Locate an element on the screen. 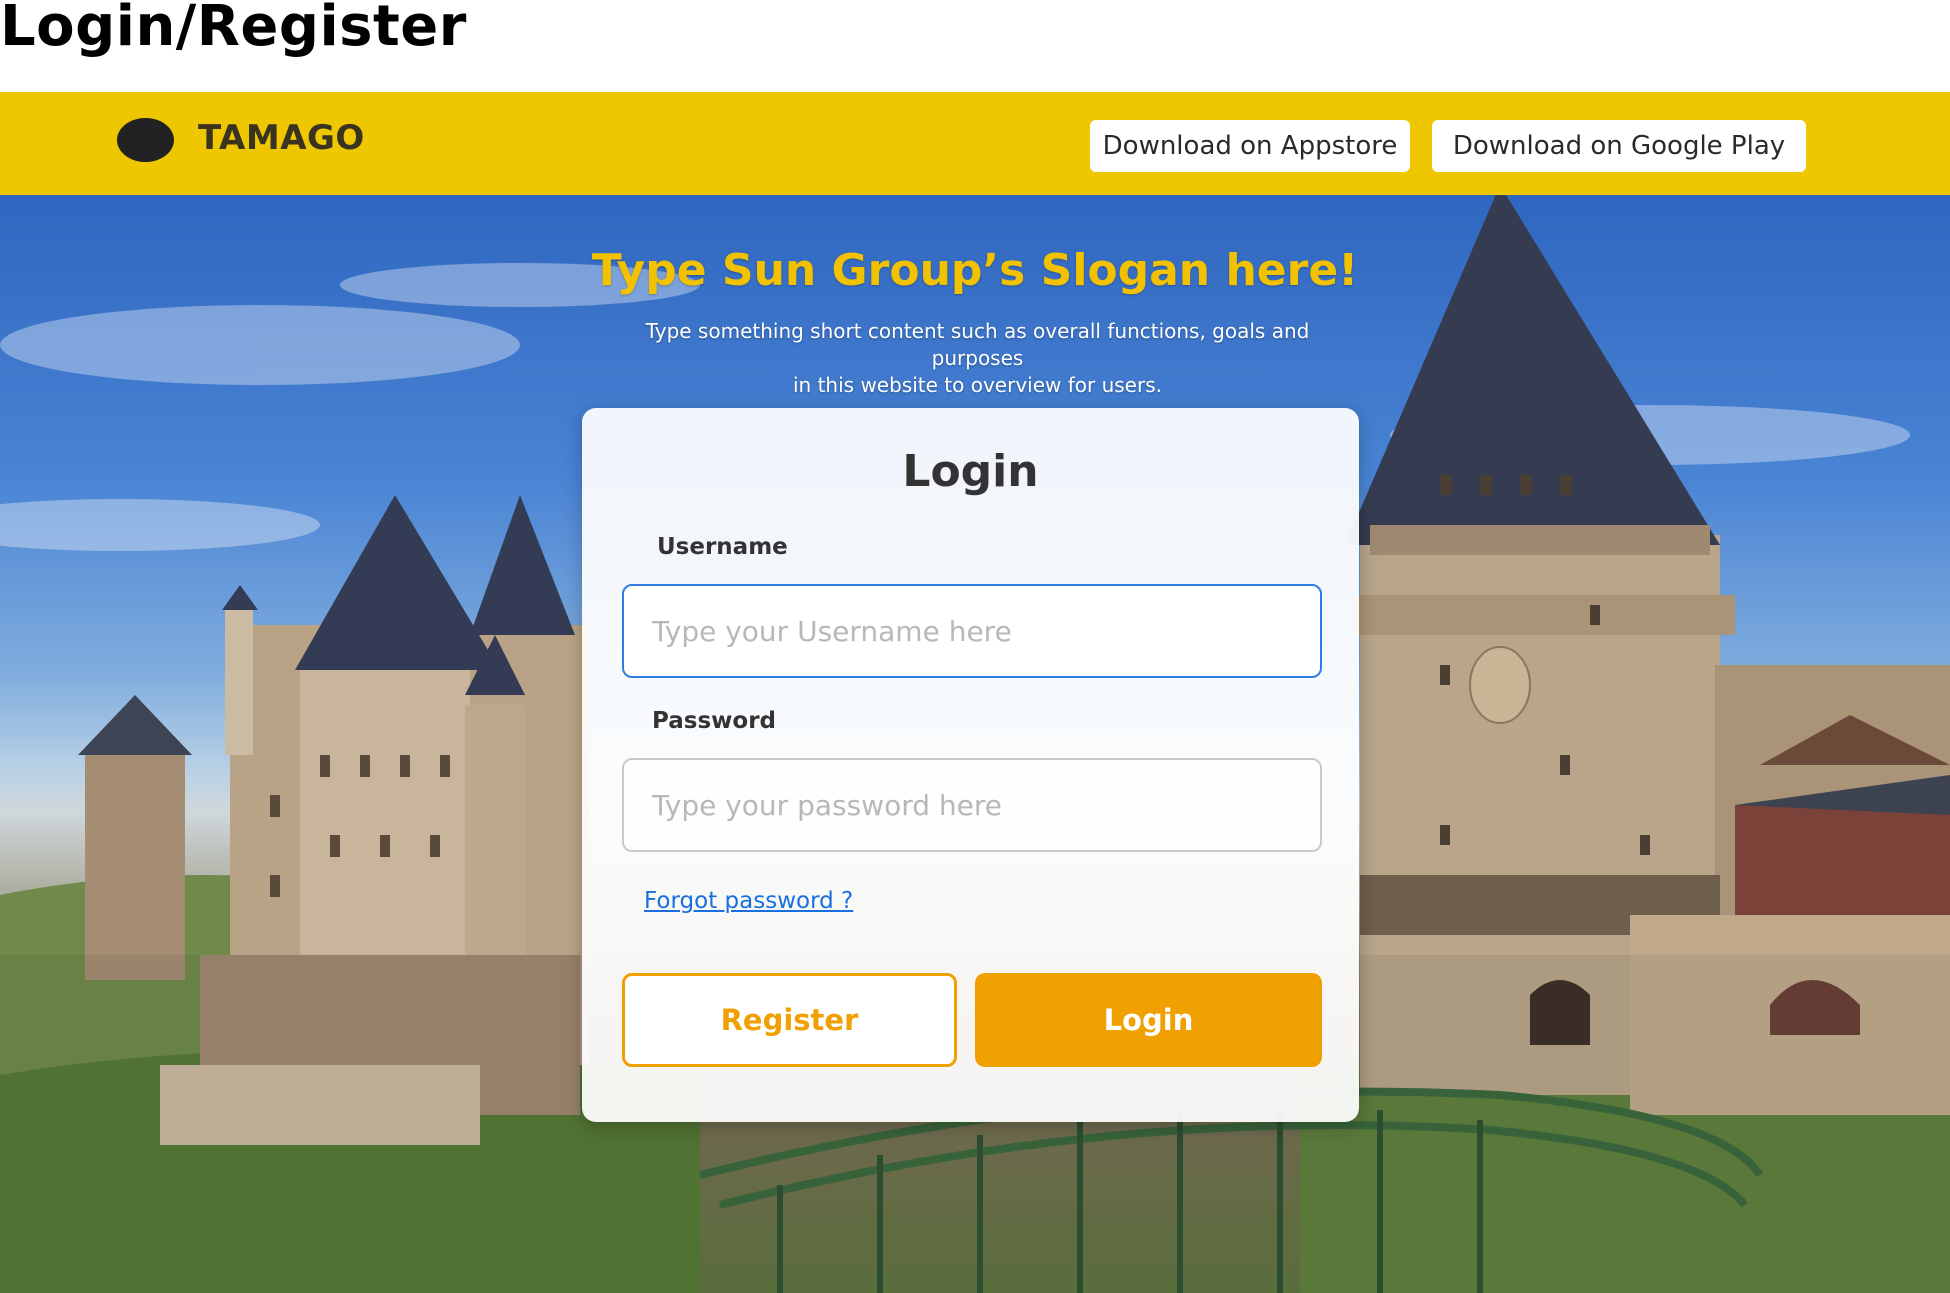 The height and width of the screenshot is (1293, 1950). brand-name: TAMAGO is located at coordinates (281, 138).